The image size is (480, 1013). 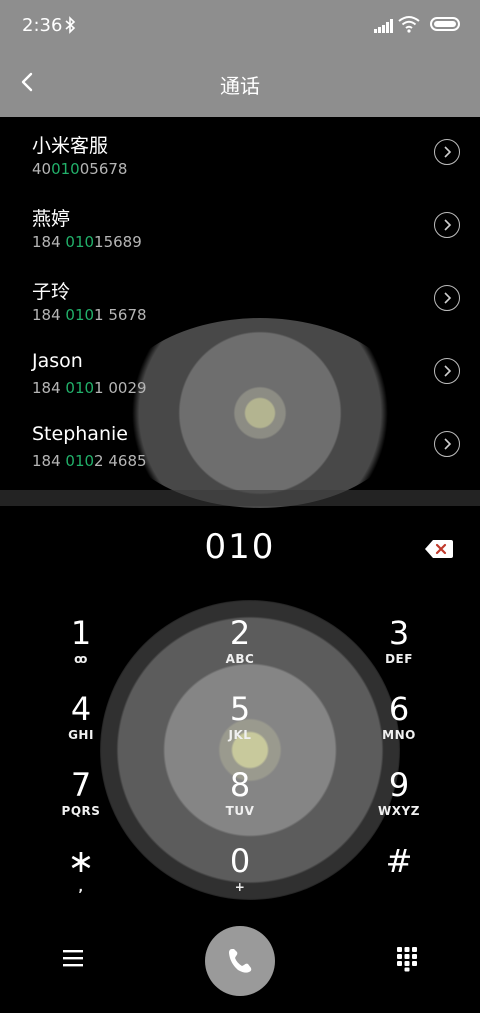 What do you see at coordinates (51, 292) in the screenshot?
I see `contact-name: 子玲` at bounding box center [51, 292].